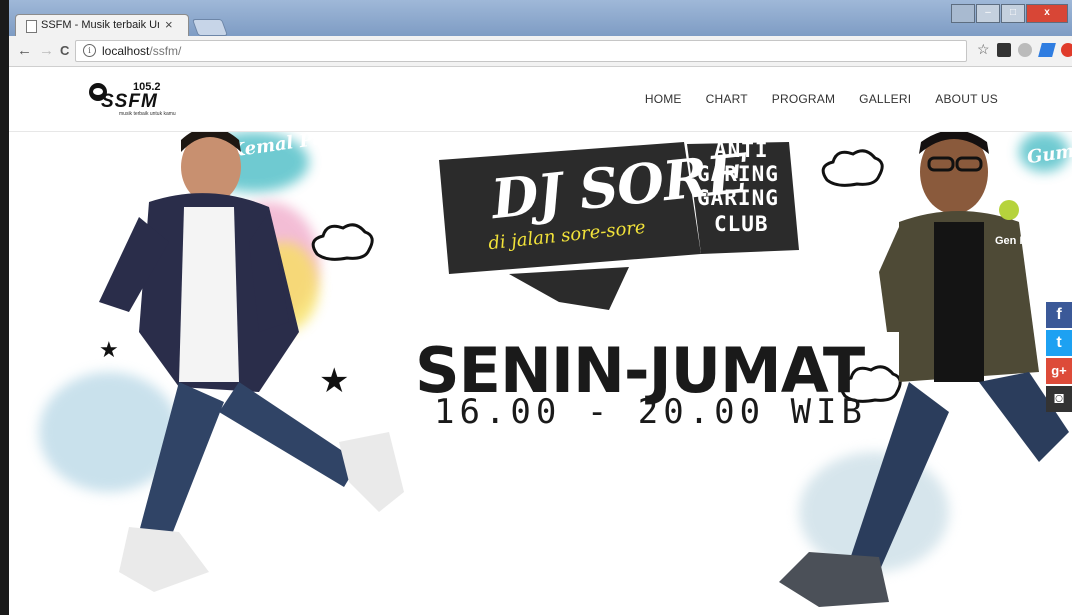 This screenshot has width=1072, height=615. Describe the element at coordinates (966, 99) in the screenshot. I see `nav-about-us: ABOUT US` at that location.